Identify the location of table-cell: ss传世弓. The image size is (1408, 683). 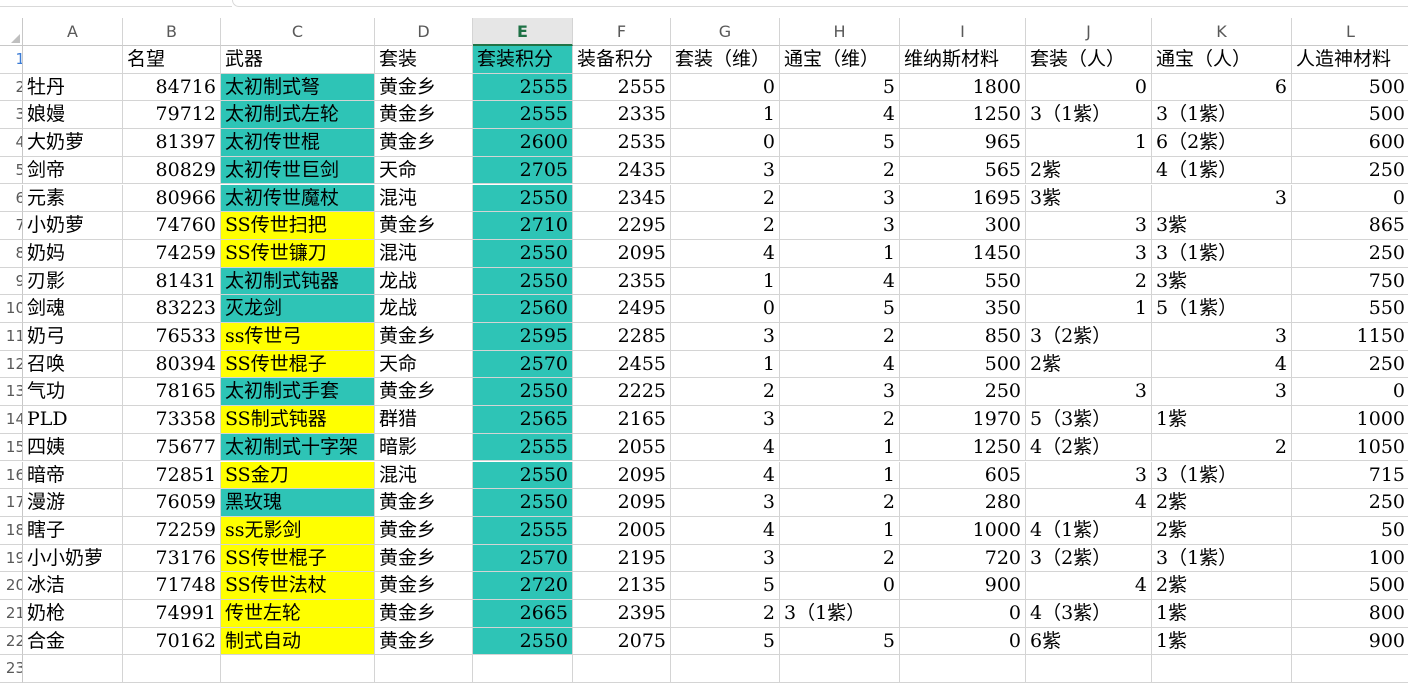
(298, 337).